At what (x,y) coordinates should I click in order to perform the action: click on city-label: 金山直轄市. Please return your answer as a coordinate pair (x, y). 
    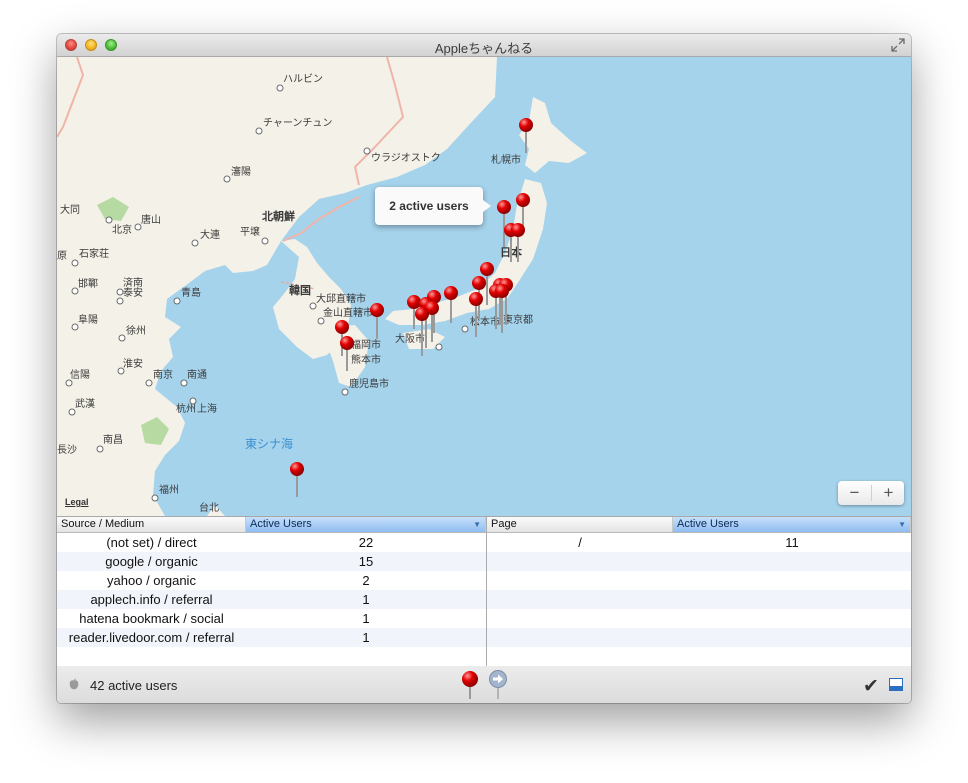
    Looking at the image, I should click on (348, 313).